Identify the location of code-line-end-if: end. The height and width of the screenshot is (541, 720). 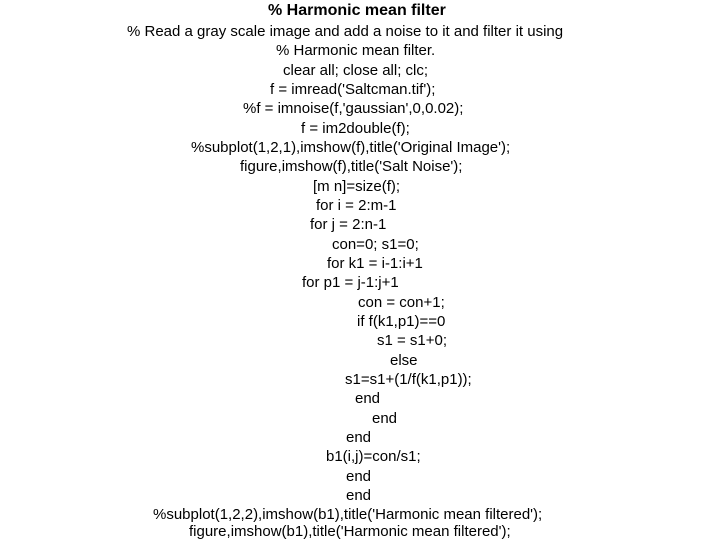
(368, 398).